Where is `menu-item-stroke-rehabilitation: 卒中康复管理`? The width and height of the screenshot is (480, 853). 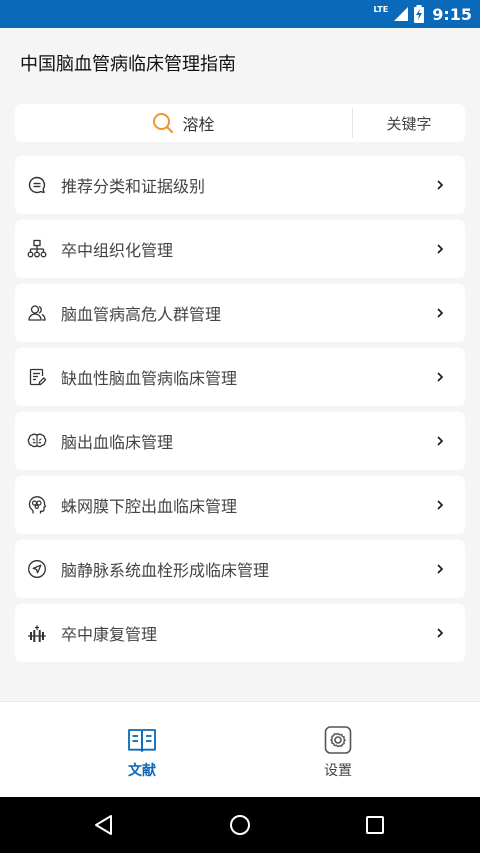
menu-item-stroke-rehabilitation: 卒中康复管理 is located at coordinates (240, 633).